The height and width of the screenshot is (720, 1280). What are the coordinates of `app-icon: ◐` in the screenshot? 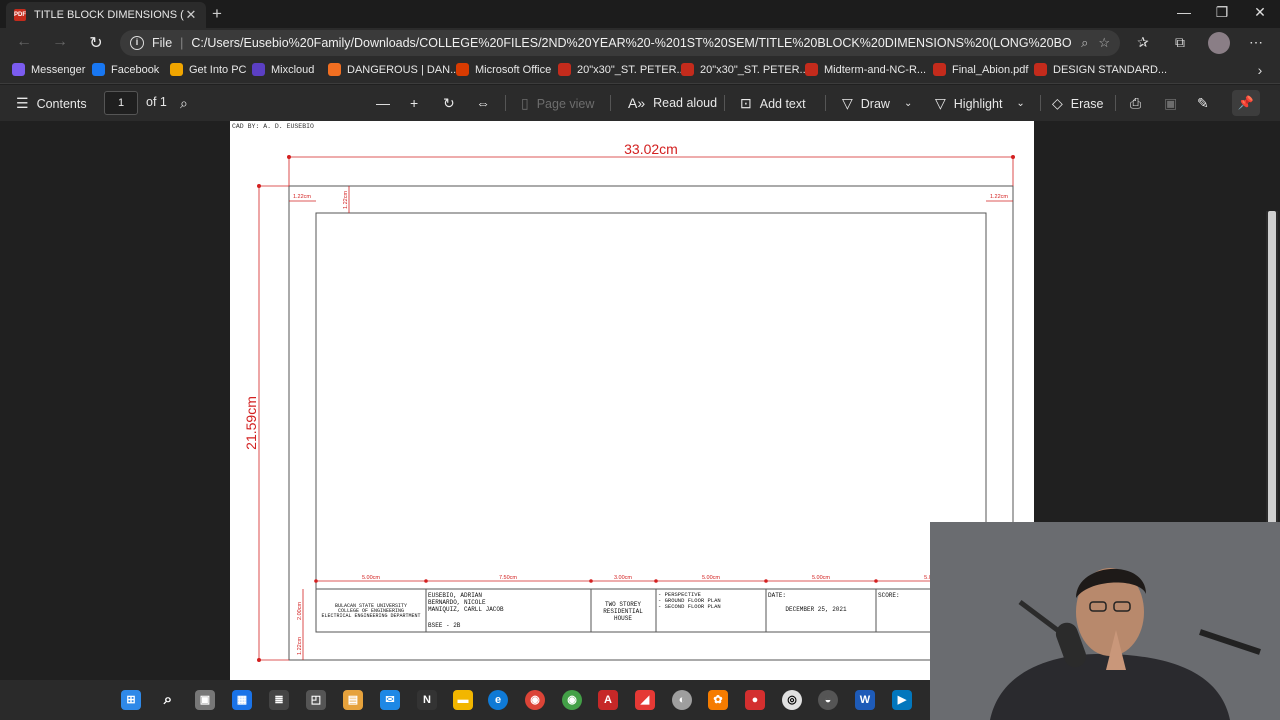 It's located at (682, 700).